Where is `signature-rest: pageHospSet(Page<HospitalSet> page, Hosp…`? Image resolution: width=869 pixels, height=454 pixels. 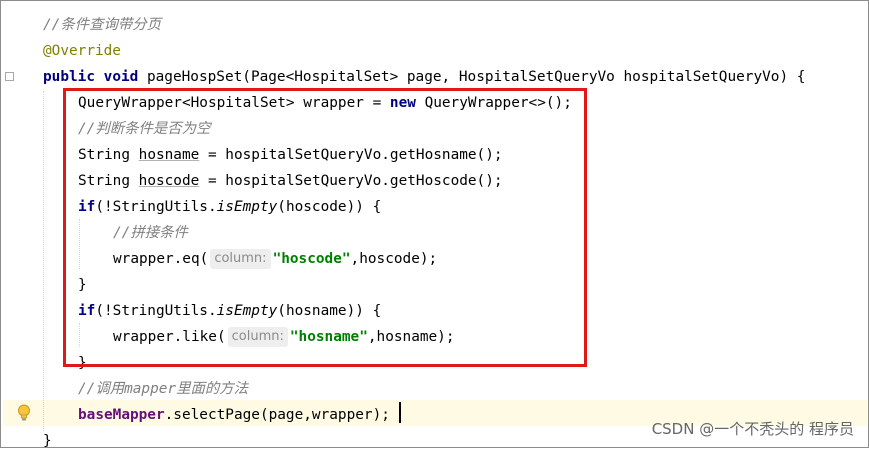 signature-rest: pageHospSet(Page<HospitalSet> page, Hosp… is located at coordinates (472, 77).